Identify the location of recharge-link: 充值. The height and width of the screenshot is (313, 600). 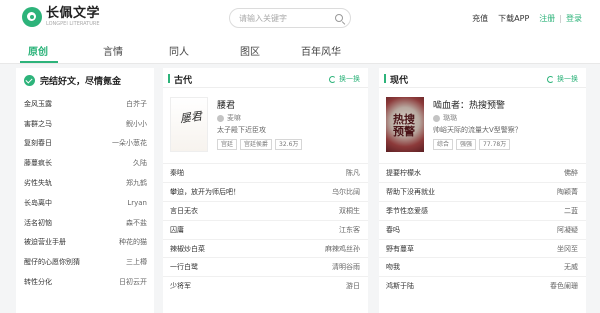
(480, 18).